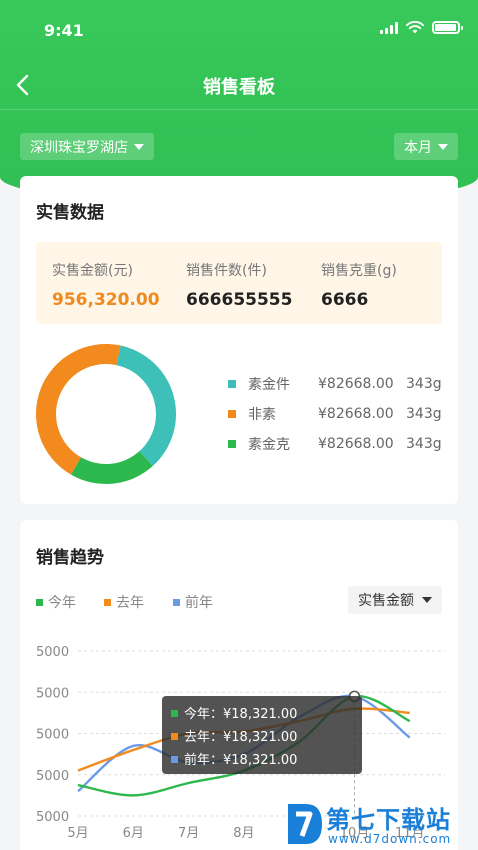 This screenshot has height=850, width=478. I want to click on store-select-label: 深圳珠宝罗湖店, so click(79, 147).